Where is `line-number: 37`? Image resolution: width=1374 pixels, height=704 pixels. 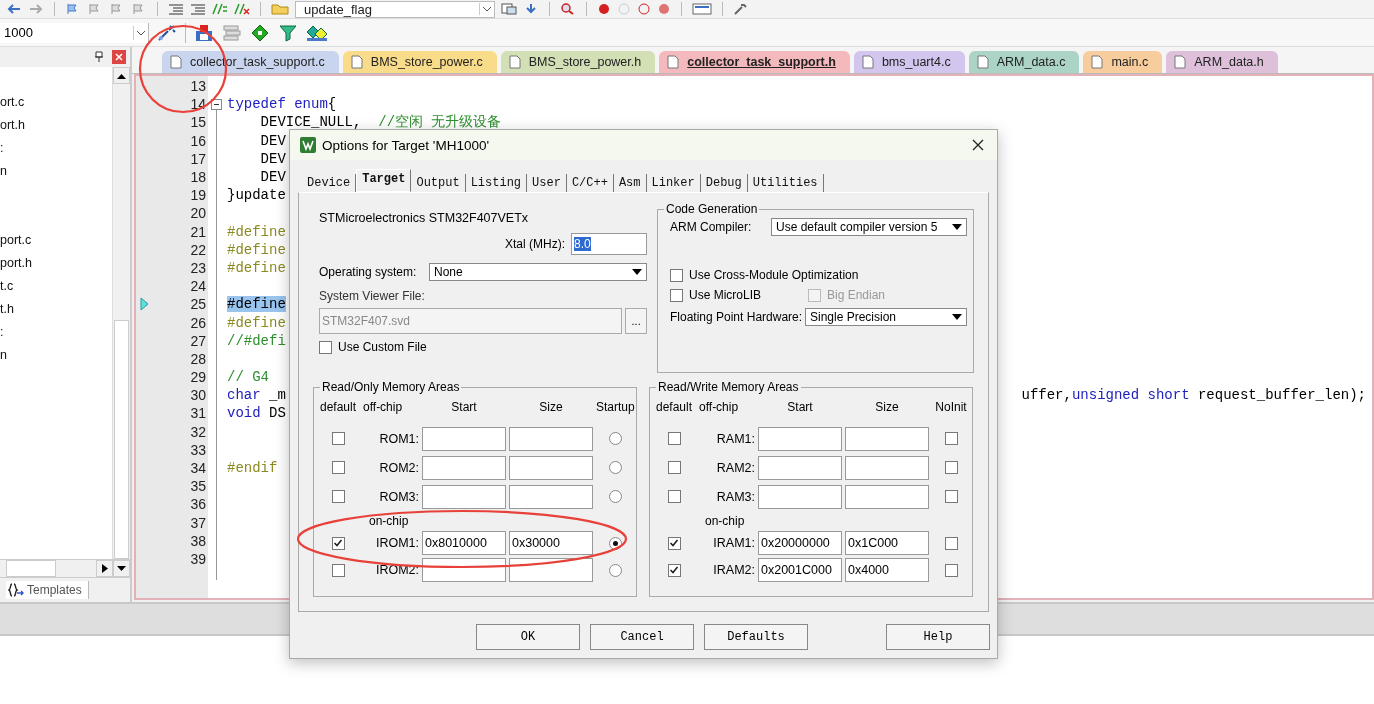
line-number: 37 is located at coordinates (197, 522).